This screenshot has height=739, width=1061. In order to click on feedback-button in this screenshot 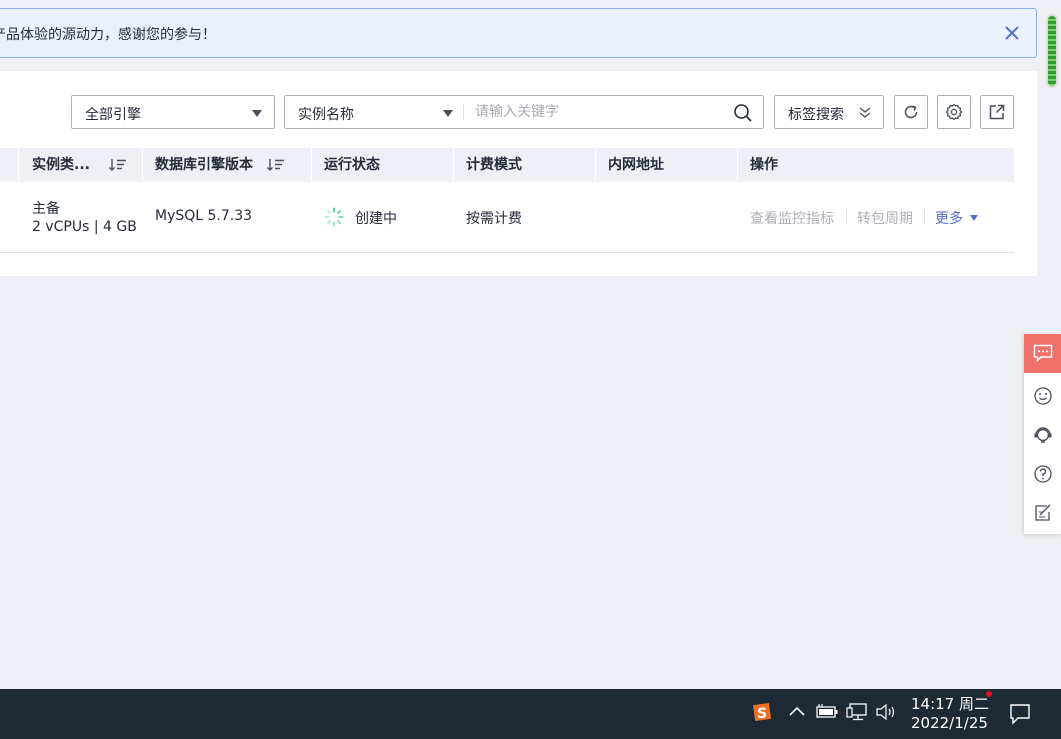, I will do `click(1042, 395)`.